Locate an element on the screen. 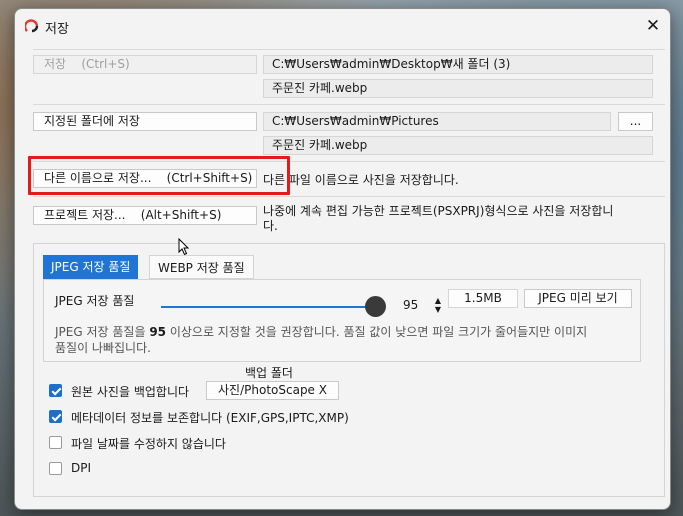 The width and height of the screenshot is (683, 516). tab-jpeg-quality: JPEG 저장 품질 is located at coordinates (91, 267).